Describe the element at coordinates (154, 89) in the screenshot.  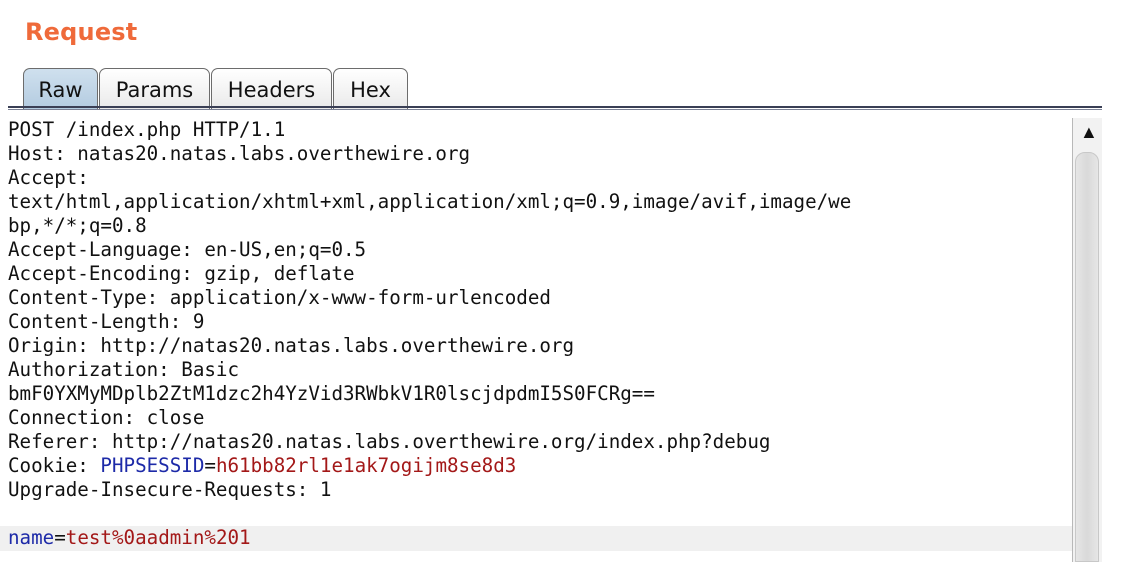
I see `tab-params: Params` at that location.